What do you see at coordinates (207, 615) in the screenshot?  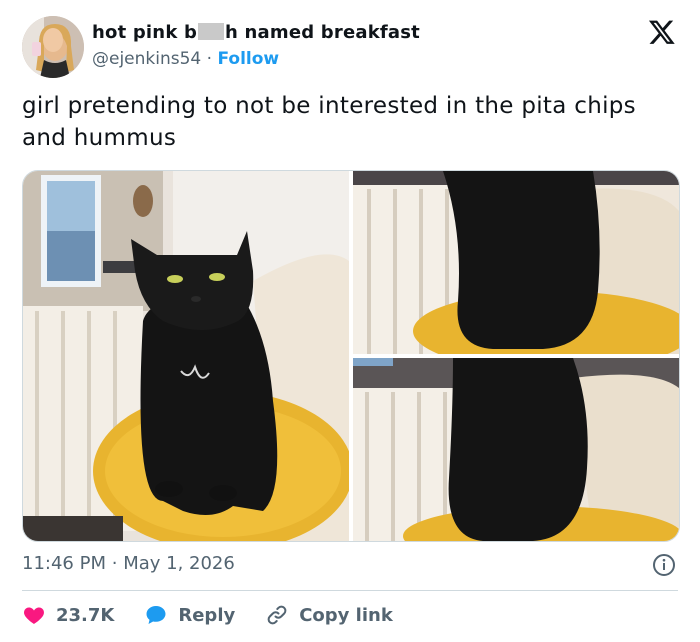 I see `reply-label: Reply` at bounding box center [207, 615].